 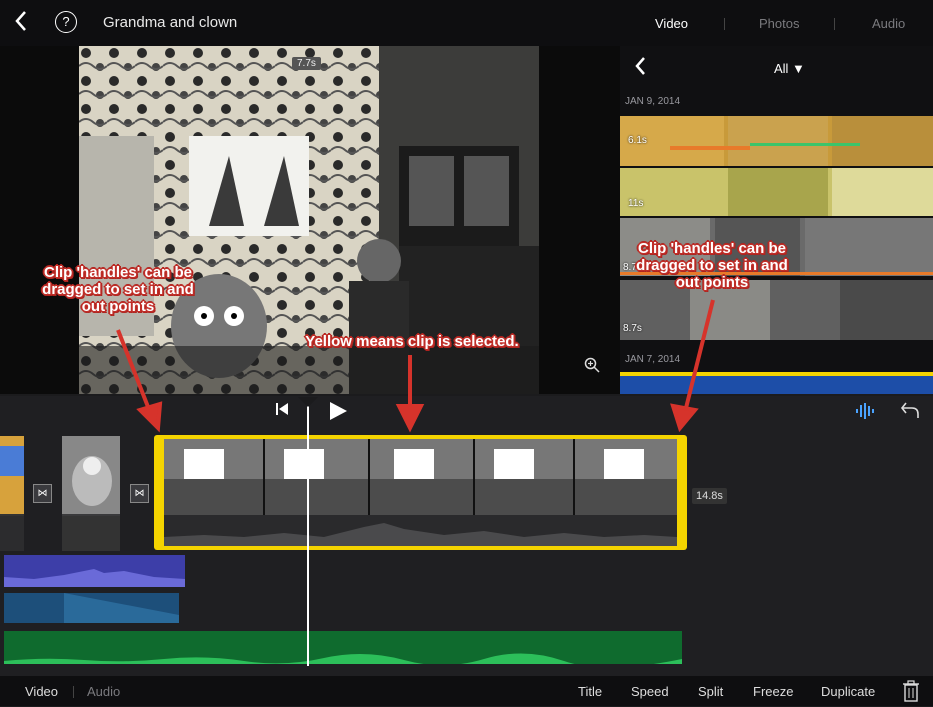 What do you see at coordinates (415, 366) in the screenshot?
I see `annotation-arrows` at bounding box center [415, 366].